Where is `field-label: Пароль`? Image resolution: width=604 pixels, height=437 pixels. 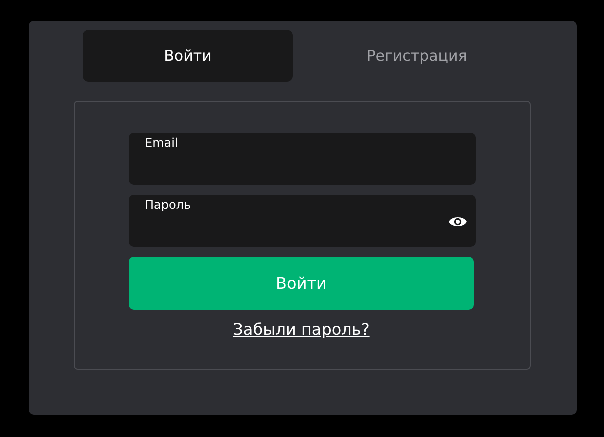 field-label: Пароль is located at coordinates (168, 205).